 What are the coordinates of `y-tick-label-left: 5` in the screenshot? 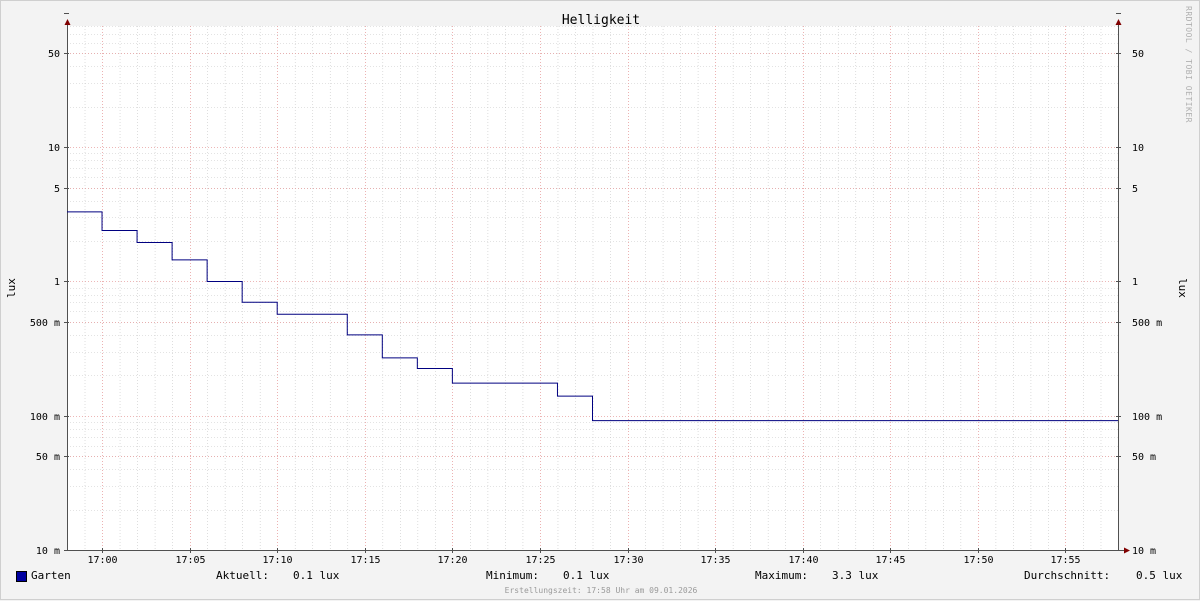 It's located at (57, 189).